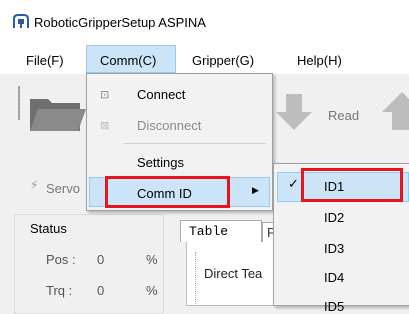 The width and height of the screenshot is (409, 314). I want to click on write-arrow-icon, so click(393, 112).